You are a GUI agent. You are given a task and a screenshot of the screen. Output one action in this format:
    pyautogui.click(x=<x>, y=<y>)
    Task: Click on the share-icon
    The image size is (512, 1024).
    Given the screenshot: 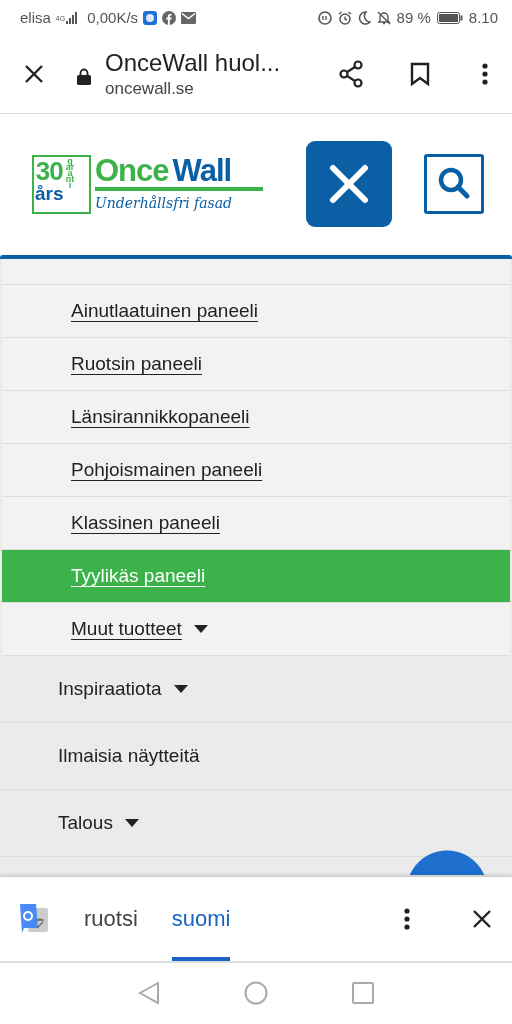 What is the action you would take?
    pyautogui.click(x=351, y=74)
    